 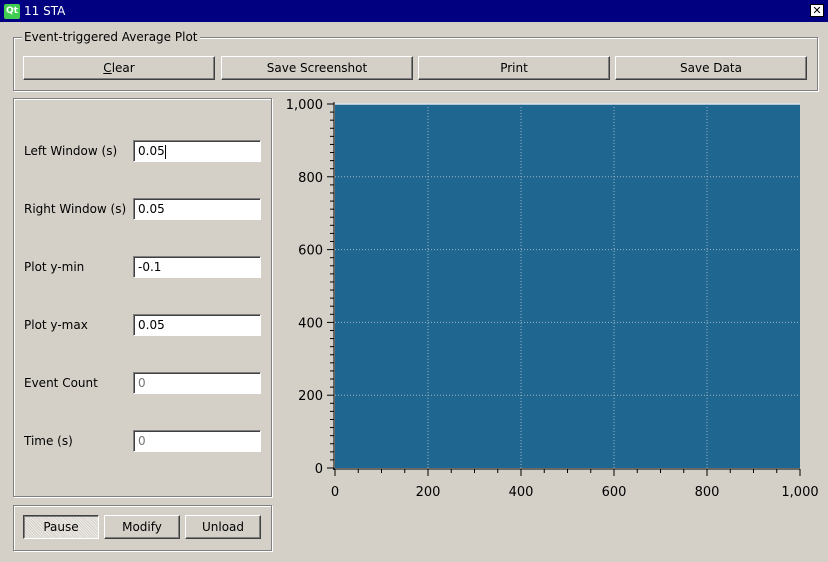 What do you see at coordinates (197, 209) in the screenshot?
I see `right-window-field` at bounding box center [197, 209].